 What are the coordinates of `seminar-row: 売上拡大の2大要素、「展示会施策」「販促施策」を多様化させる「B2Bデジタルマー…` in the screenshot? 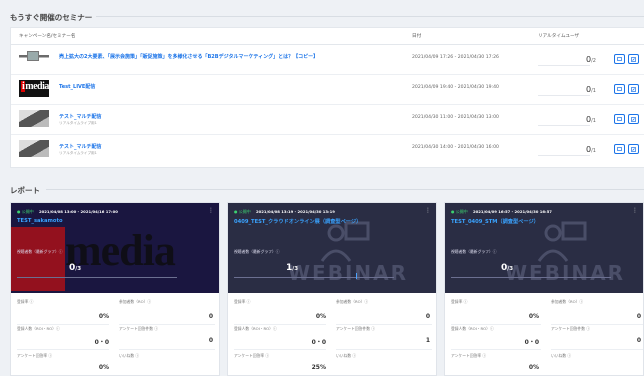 It's located at (327, 60).